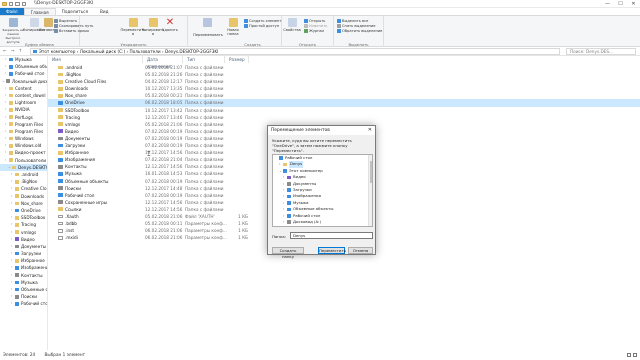 The width and height of the screenshot is (640, 360). What do you see at coordinates (23, 81) in the screenshot?
I see `nav-tree-item: ⌄ Локальный диск` at bounding box center [23, 81].